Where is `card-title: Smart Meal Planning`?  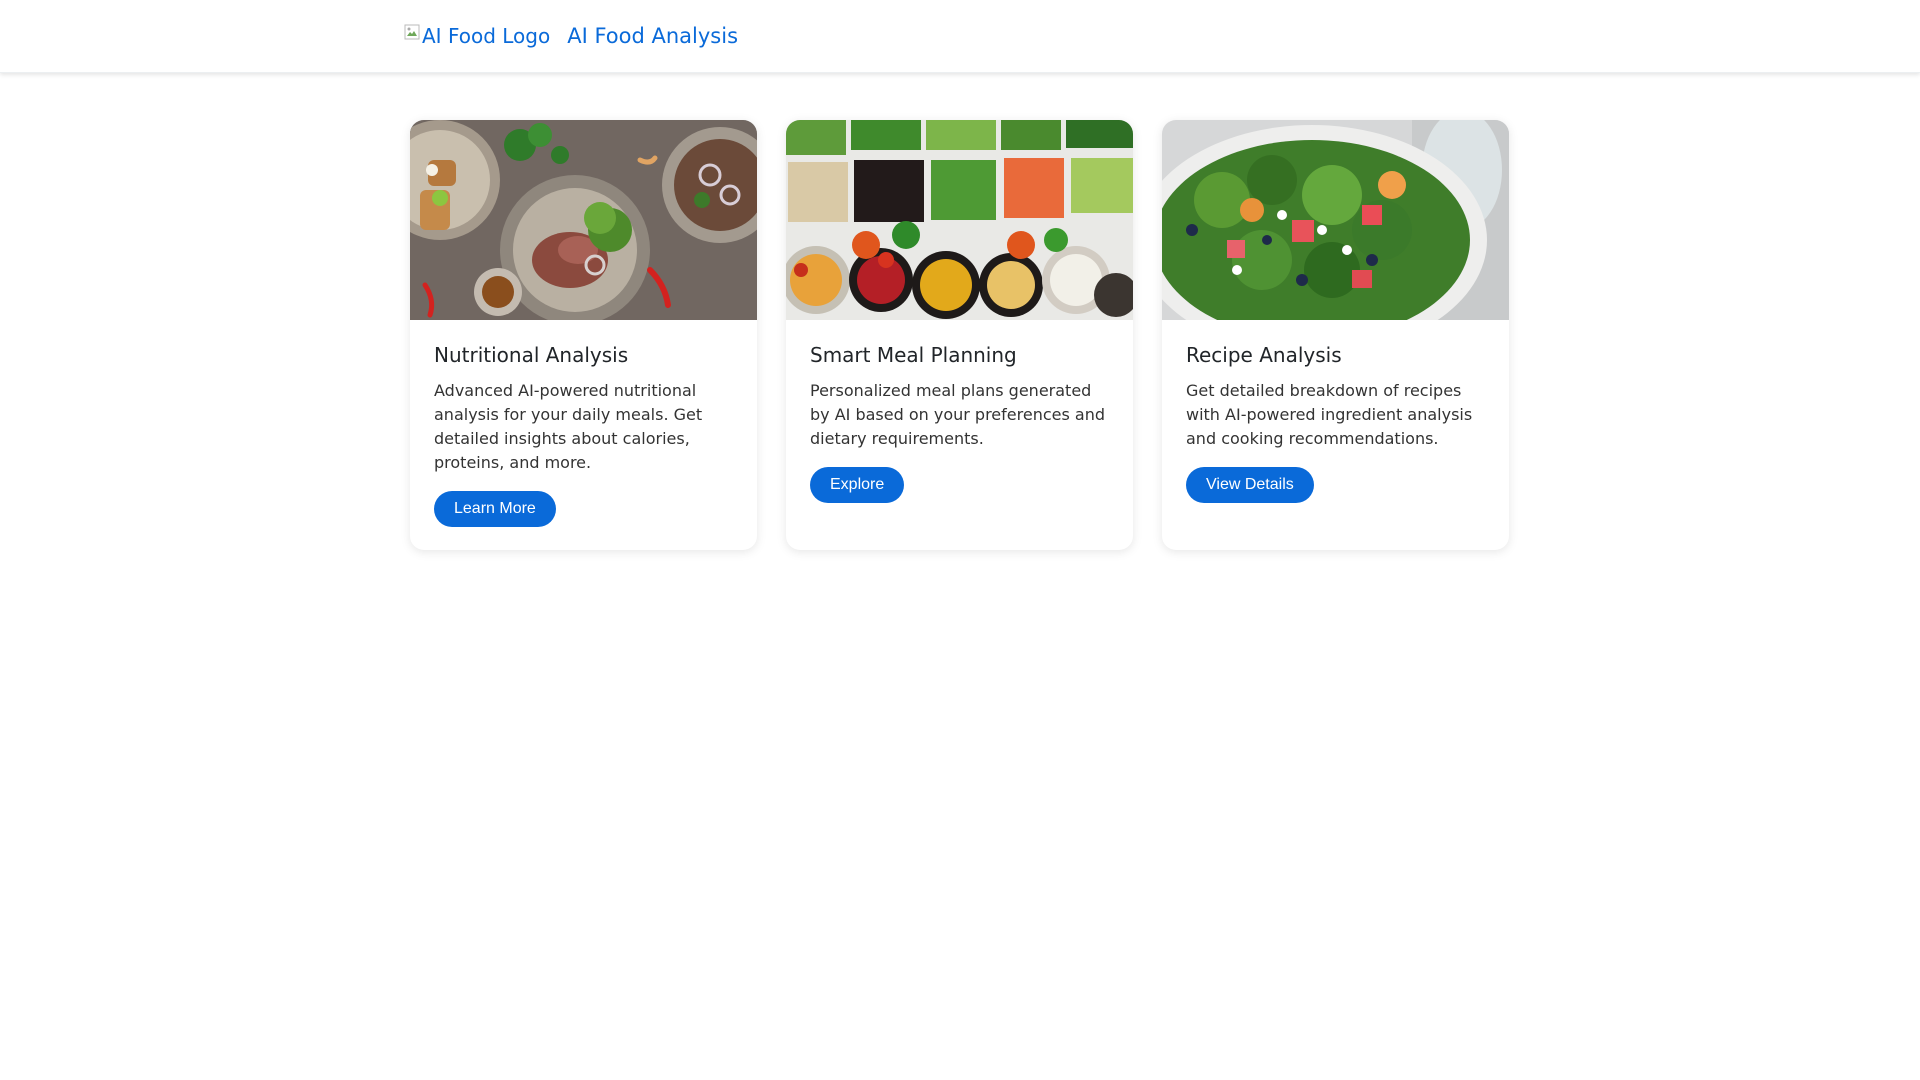 card-title: Smart Meal Planning is located at coordinates (913, 355).